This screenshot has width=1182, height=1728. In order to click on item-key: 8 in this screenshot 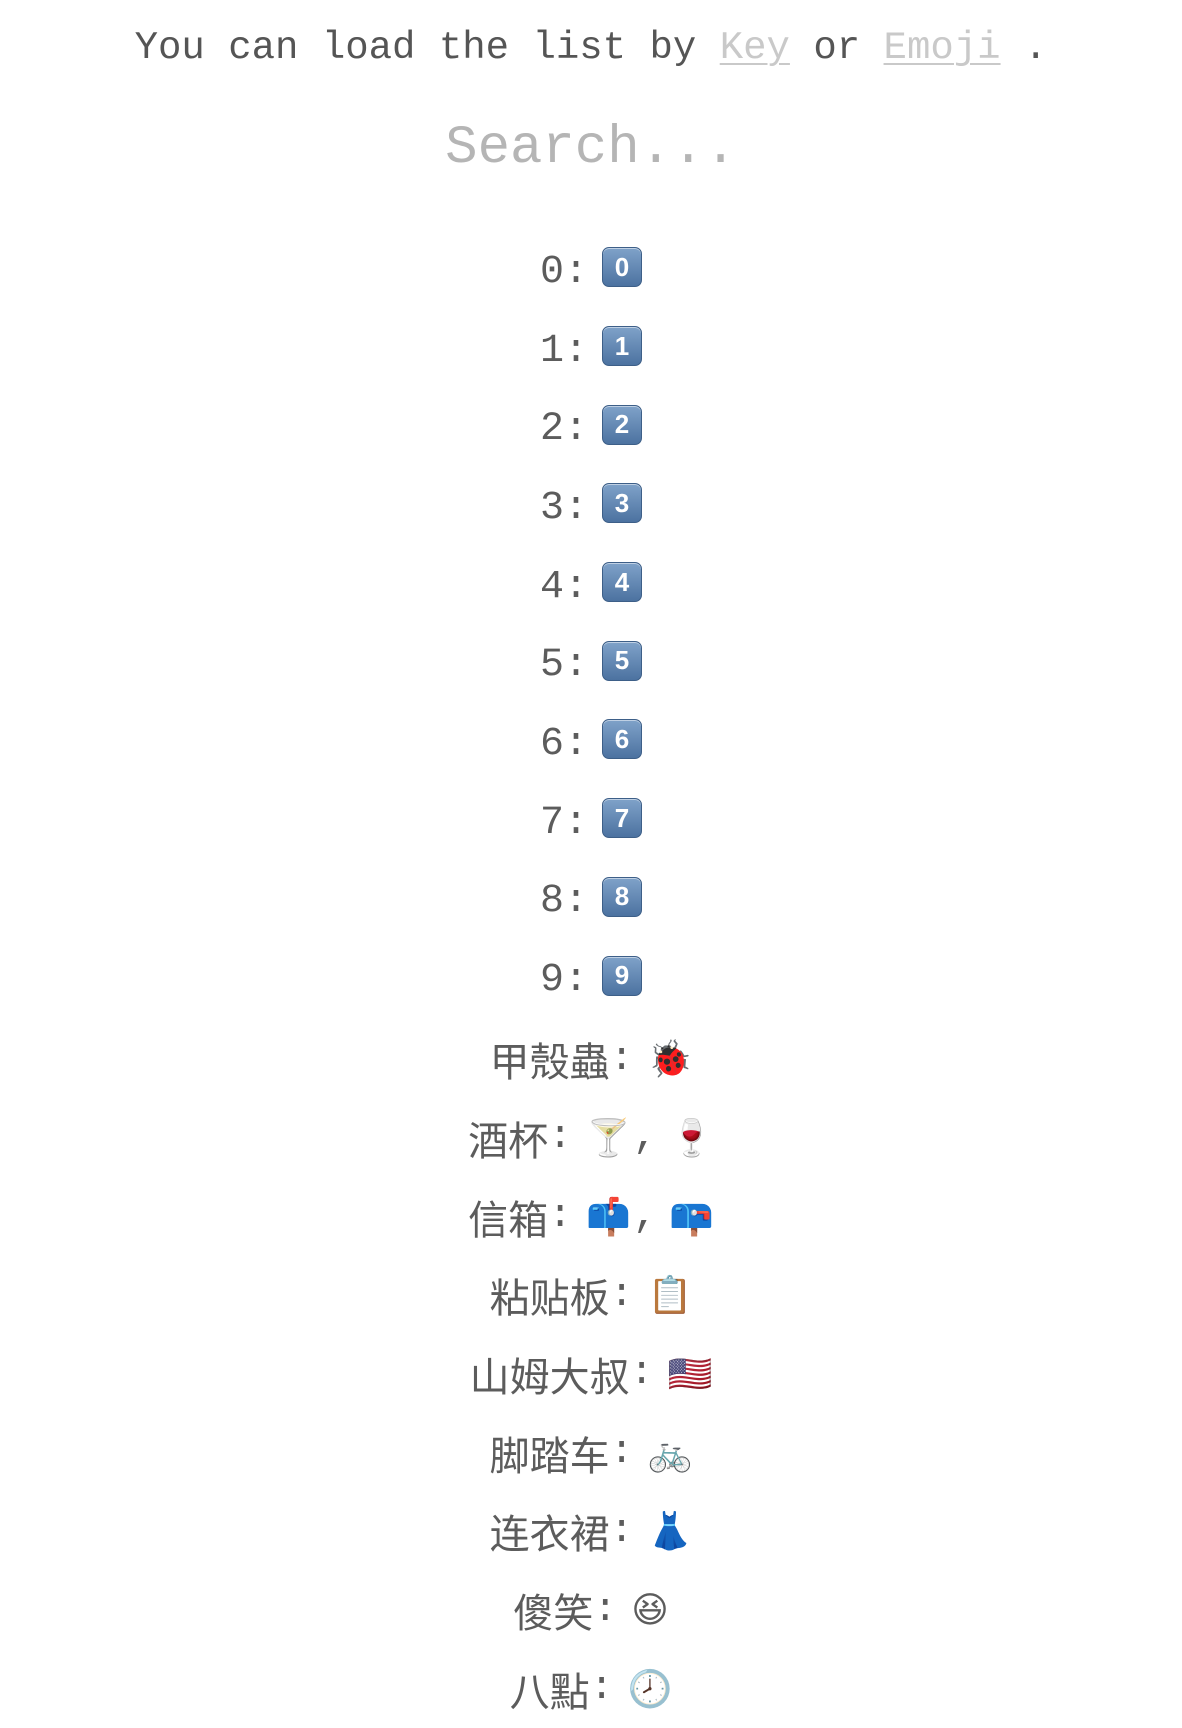, I will do `click(551, 902)`.